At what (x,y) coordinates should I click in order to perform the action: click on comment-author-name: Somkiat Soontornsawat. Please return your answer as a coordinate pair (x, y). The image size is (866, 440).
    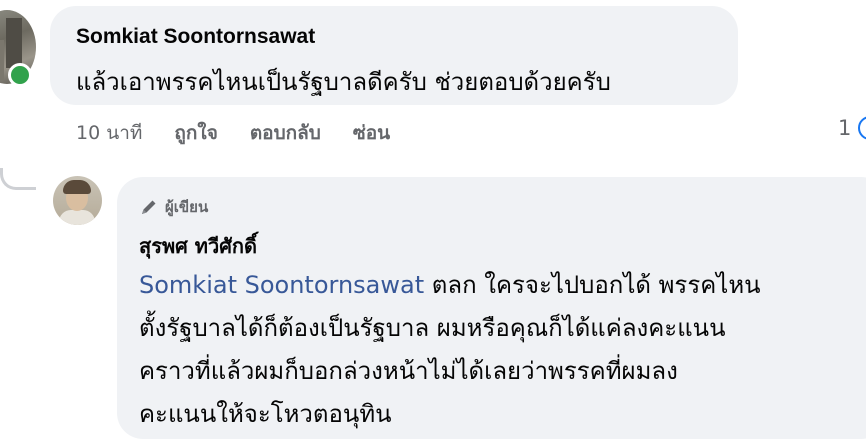
    Looking at the image, I should click on (195, 37).